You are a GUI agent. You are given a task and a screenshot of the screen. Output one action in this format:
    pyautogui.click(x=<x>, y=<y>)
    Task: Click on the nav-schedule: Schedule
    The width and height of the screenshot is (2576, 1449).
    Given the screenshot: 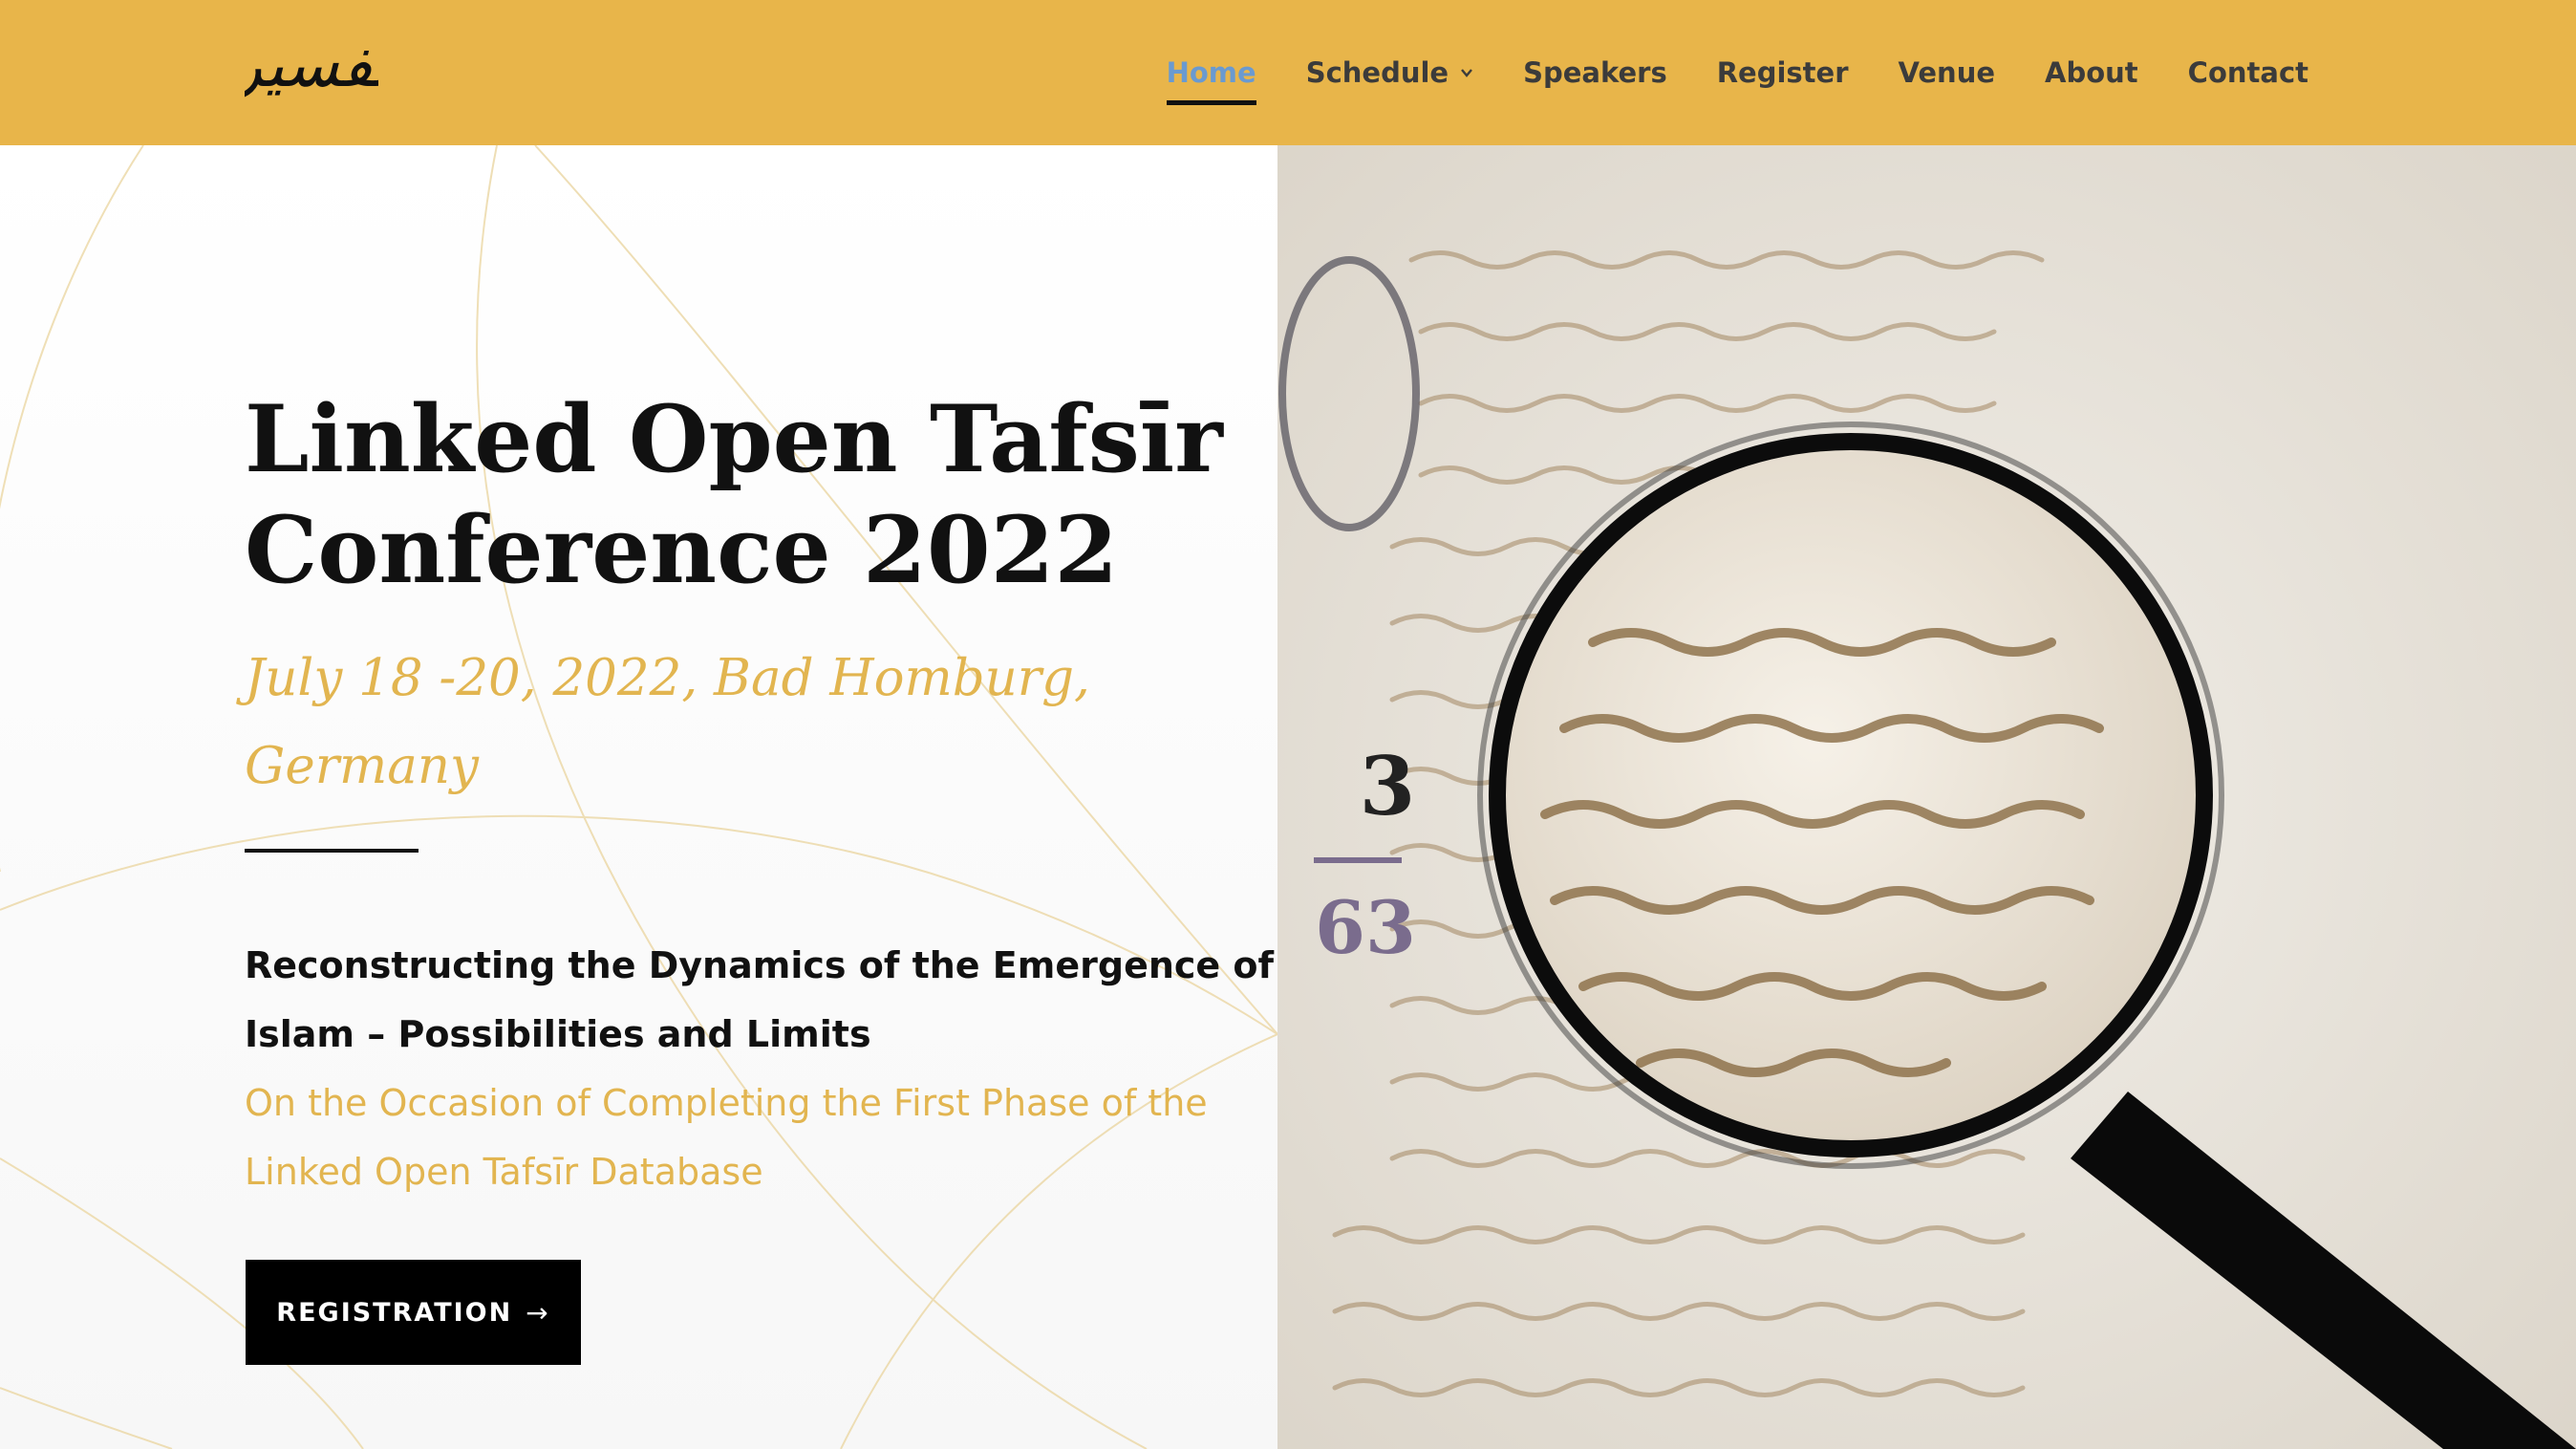 What is the action you would take?
    pyautogui.click(x=1389, y=72)
    